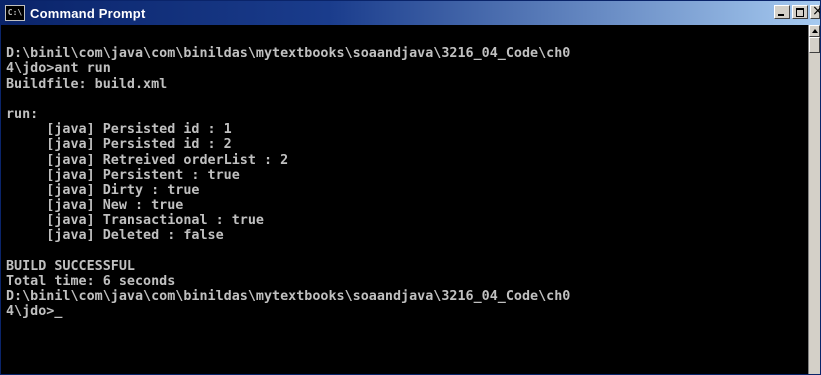 The width and height of the screenshot is (821, 375). What do you see at coordinates (119, 130) in the screenshot?
I see `console-line: [java] Persisted id : 1` at bounding box center [119, 130].